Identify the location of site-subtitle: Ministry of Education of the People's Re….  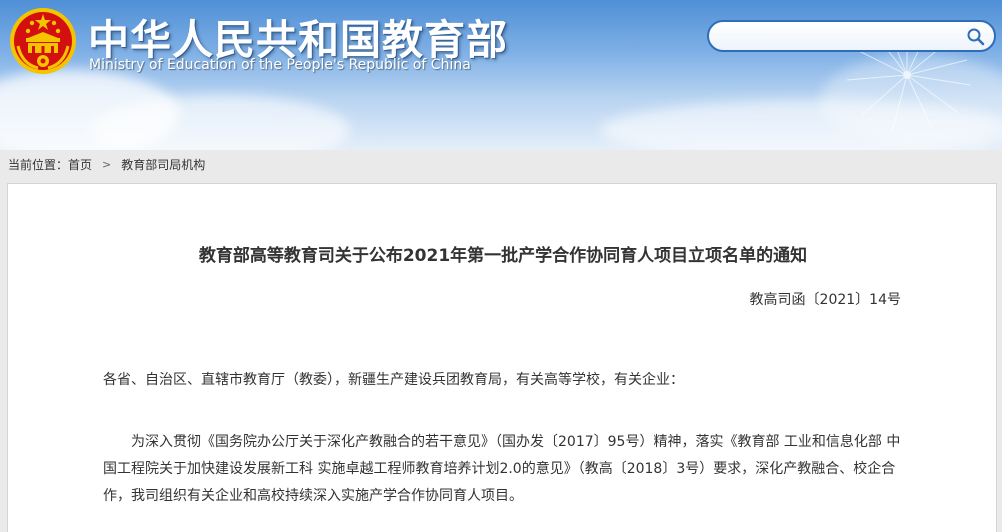
(280, 65).